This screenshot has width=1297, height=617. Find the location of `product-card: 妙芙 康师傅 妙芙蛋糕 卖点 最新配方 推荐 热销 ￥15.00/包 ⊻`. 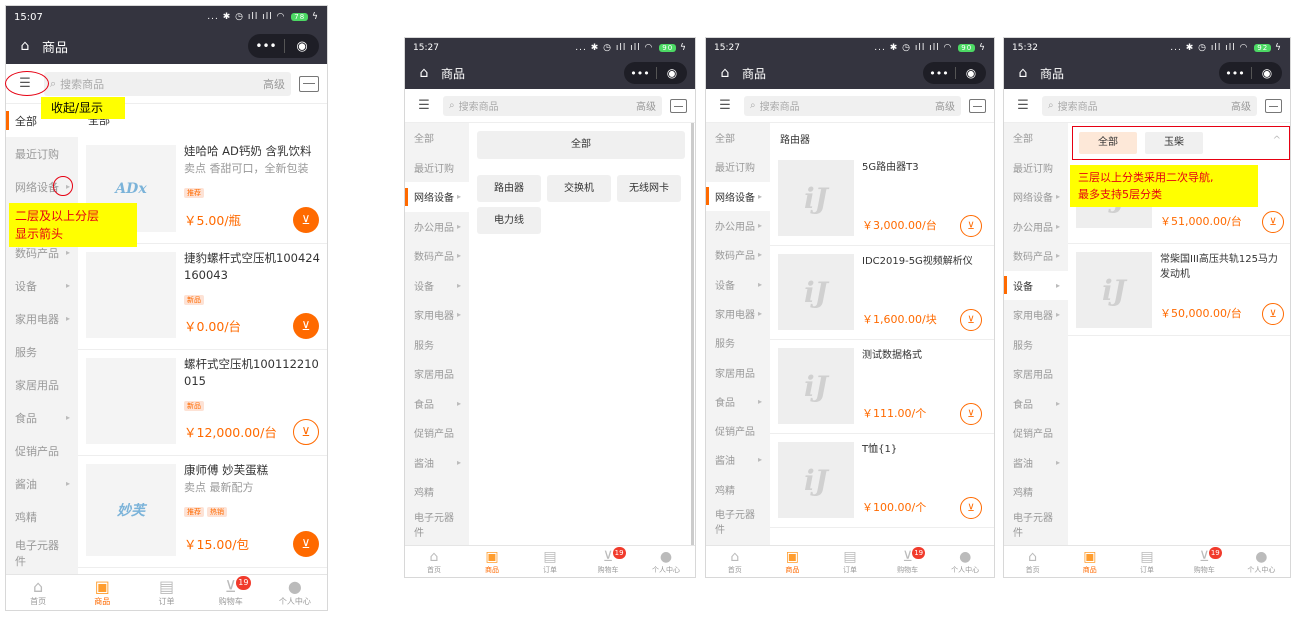

product-card: 妙芙 康师傅 妙芙蛋糕 卖点 最新配方 推荐 热销 ￥15.00/包 ⊻ is located at coordinates (202, 512).